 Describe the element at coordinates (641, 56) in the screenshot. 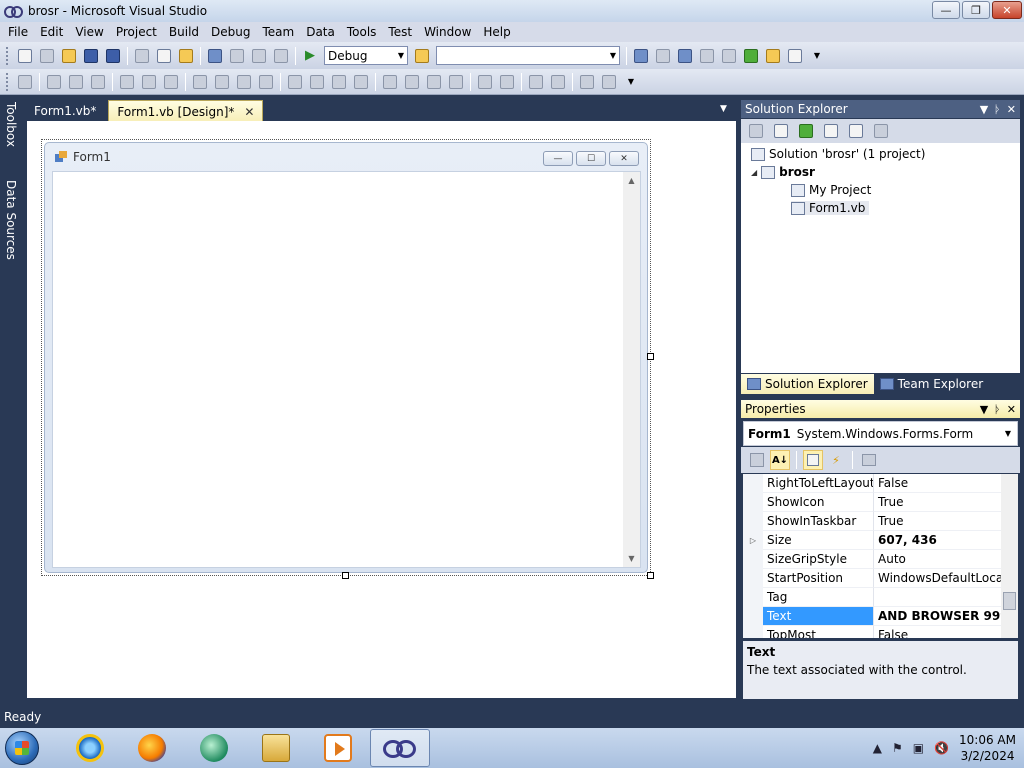

I see `solution-explorer-button` at that location.